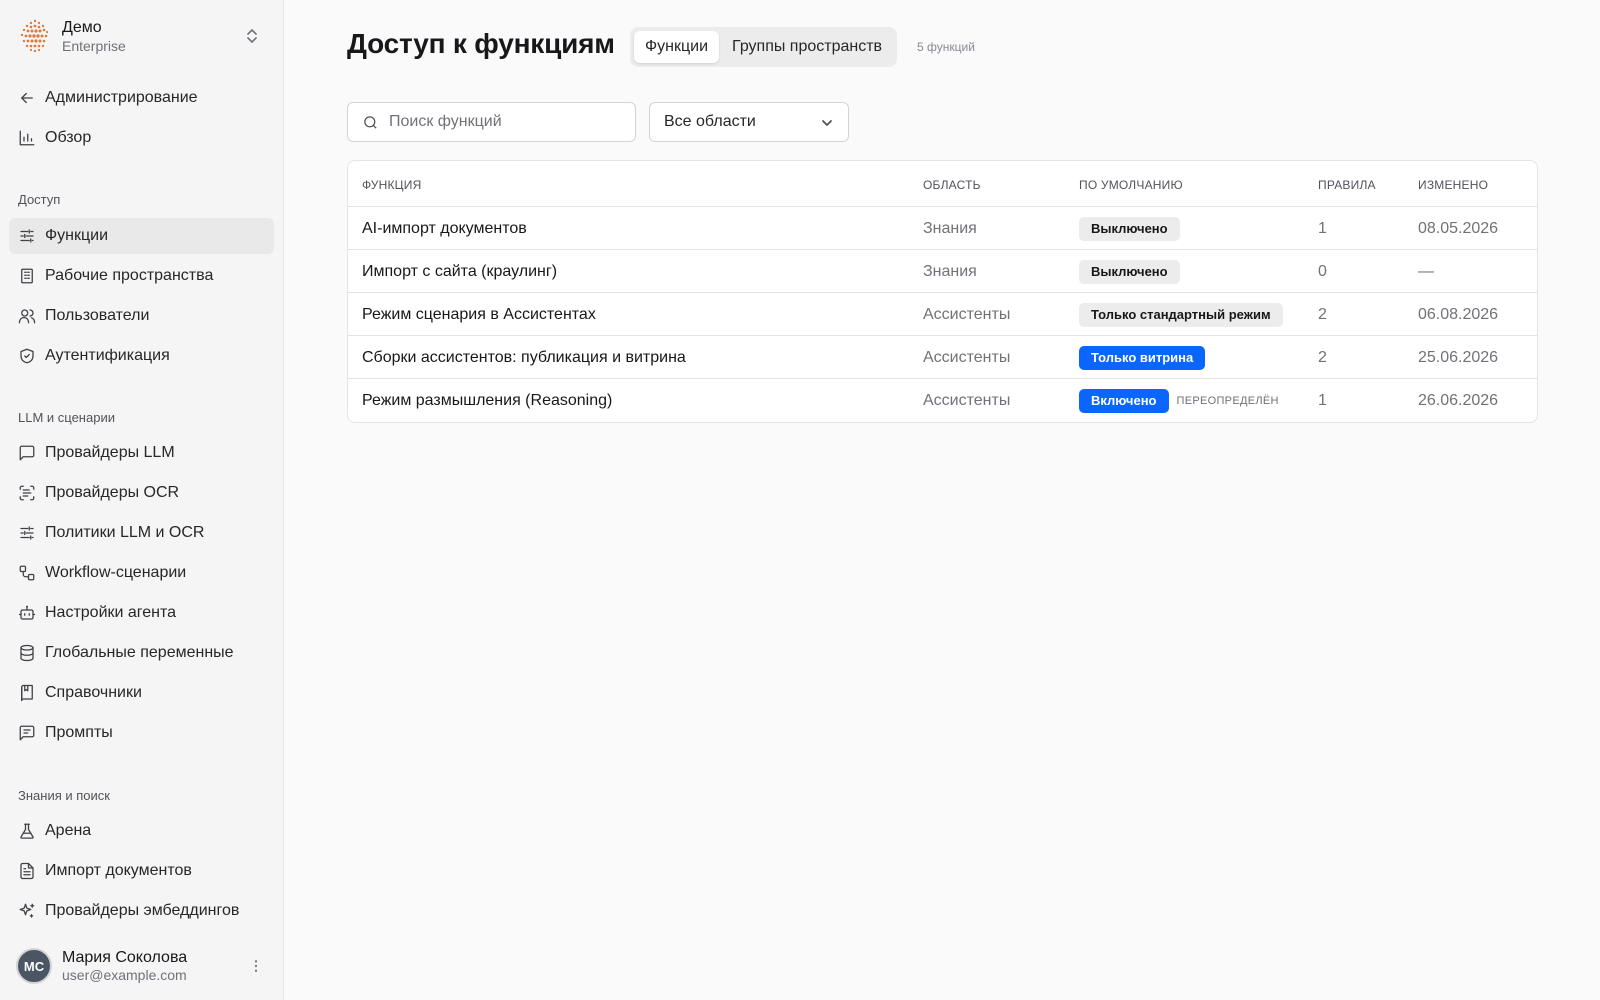  Describe the element at coordinates (256, 966) in the screenshot. I see `more-vertical-icon` at that location.